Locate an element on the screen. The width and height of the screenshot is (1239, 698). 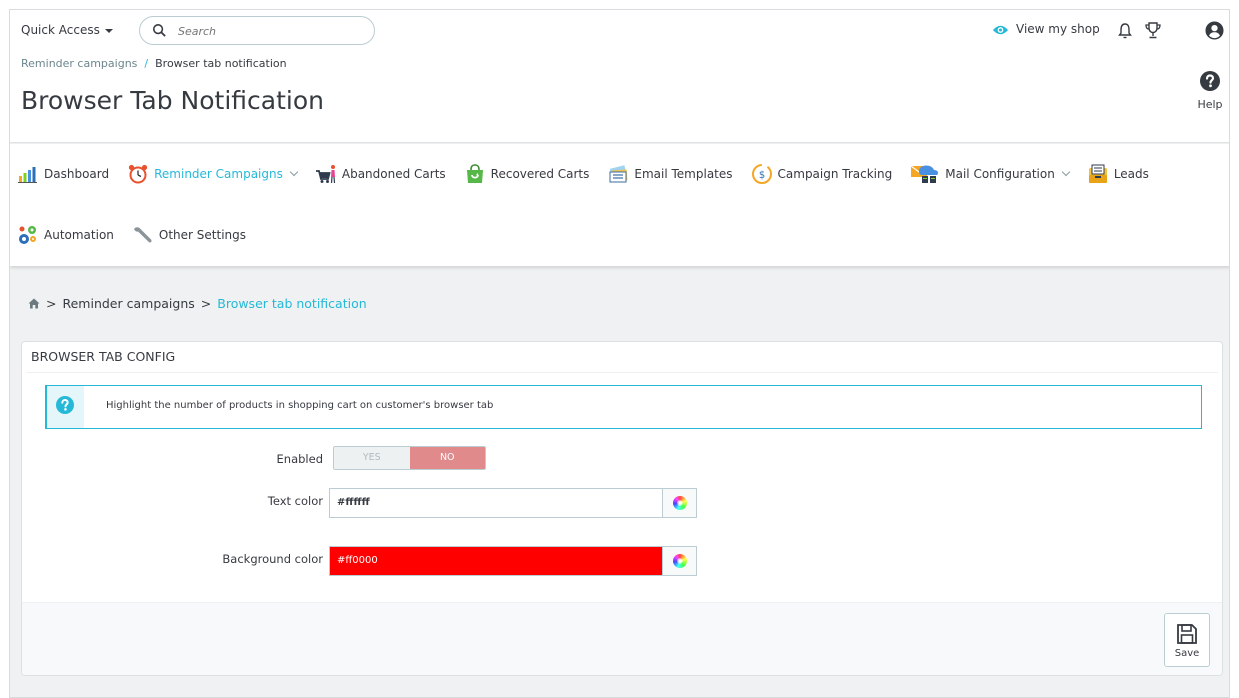
nav-automation: Automation is located at coordinates (65, 235).